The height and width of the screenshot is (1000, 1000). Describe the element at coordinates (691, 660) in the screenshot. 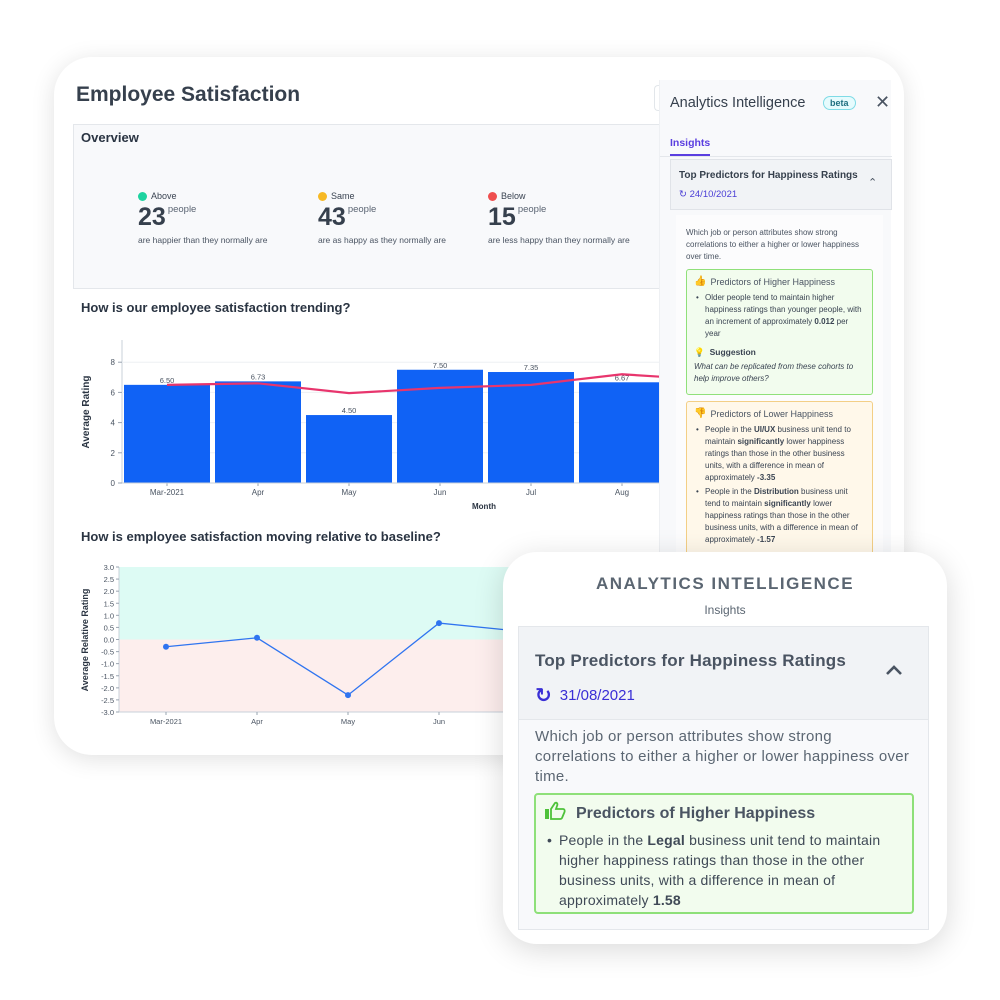

I see `popup-insight-title: Top Predictors for Happiness Ratings` at that location.